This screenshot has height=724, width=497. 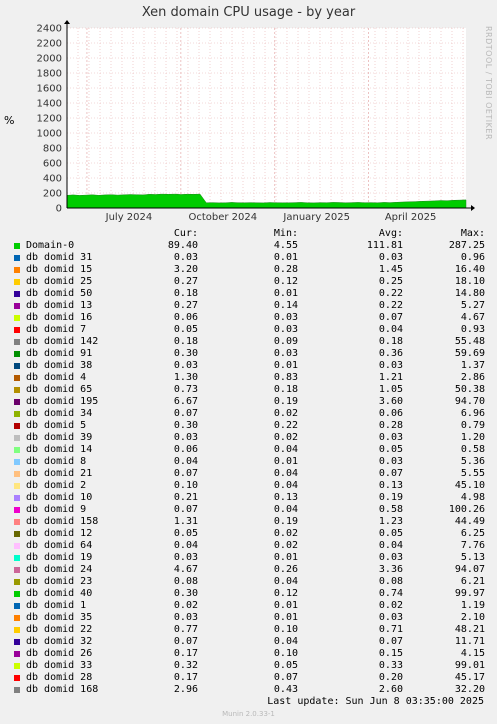 I want to click on x-axis-arrow, so click(x=473, y=208).